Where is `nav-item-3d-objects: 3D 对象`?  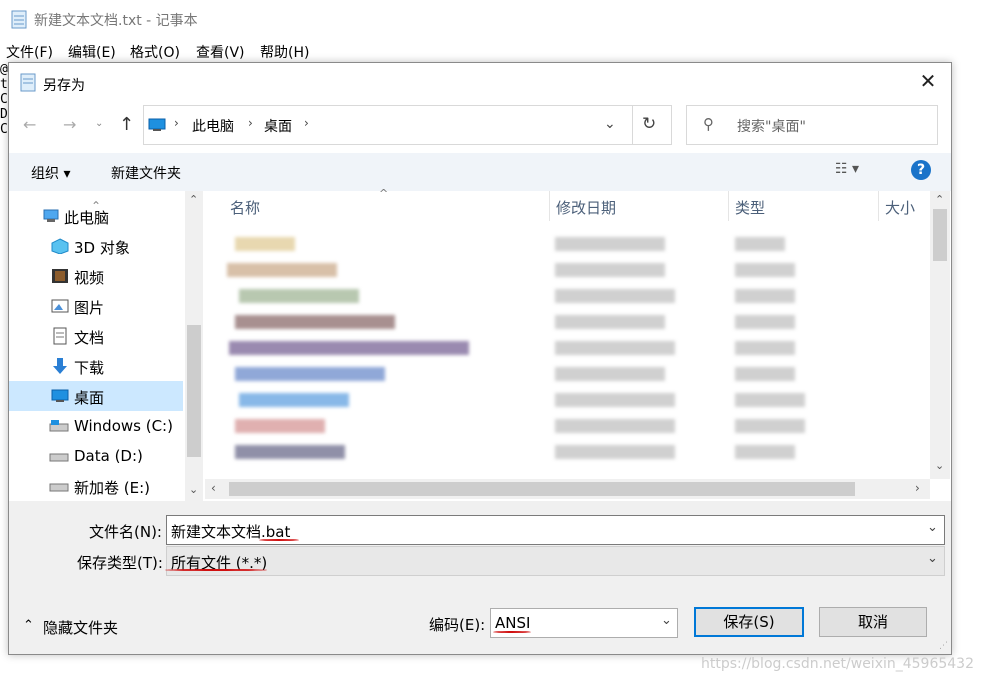
nav-item-3d-objects: 3D 对象 is located at coordinates (96, 246).